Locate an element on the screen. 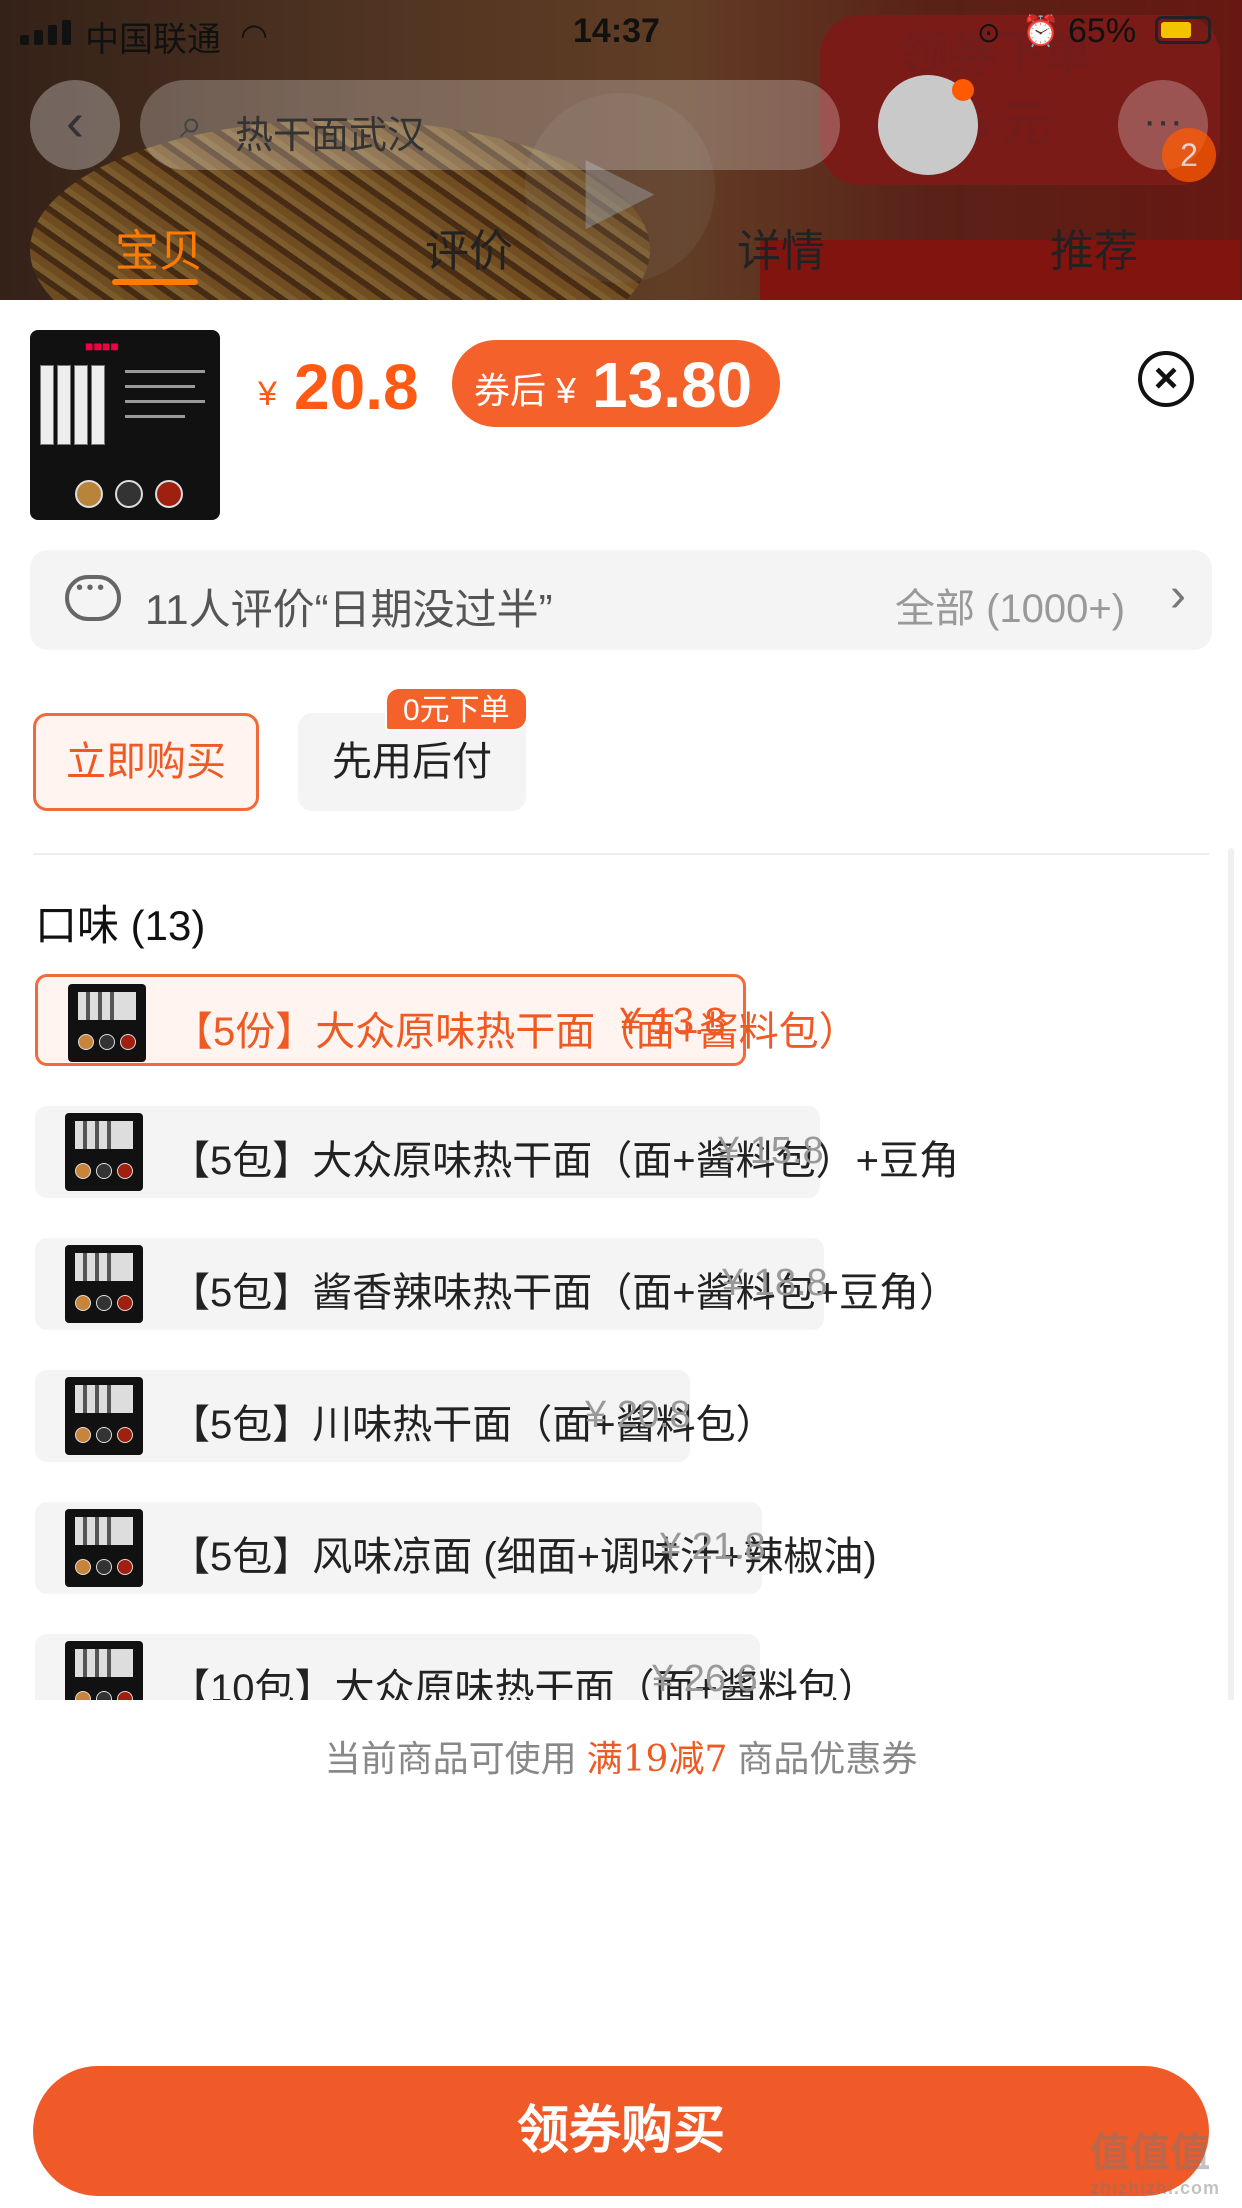  coupon-note: 当前商品可使用 满19减7 商品优惠券 is located at coordinates (621, 1756).